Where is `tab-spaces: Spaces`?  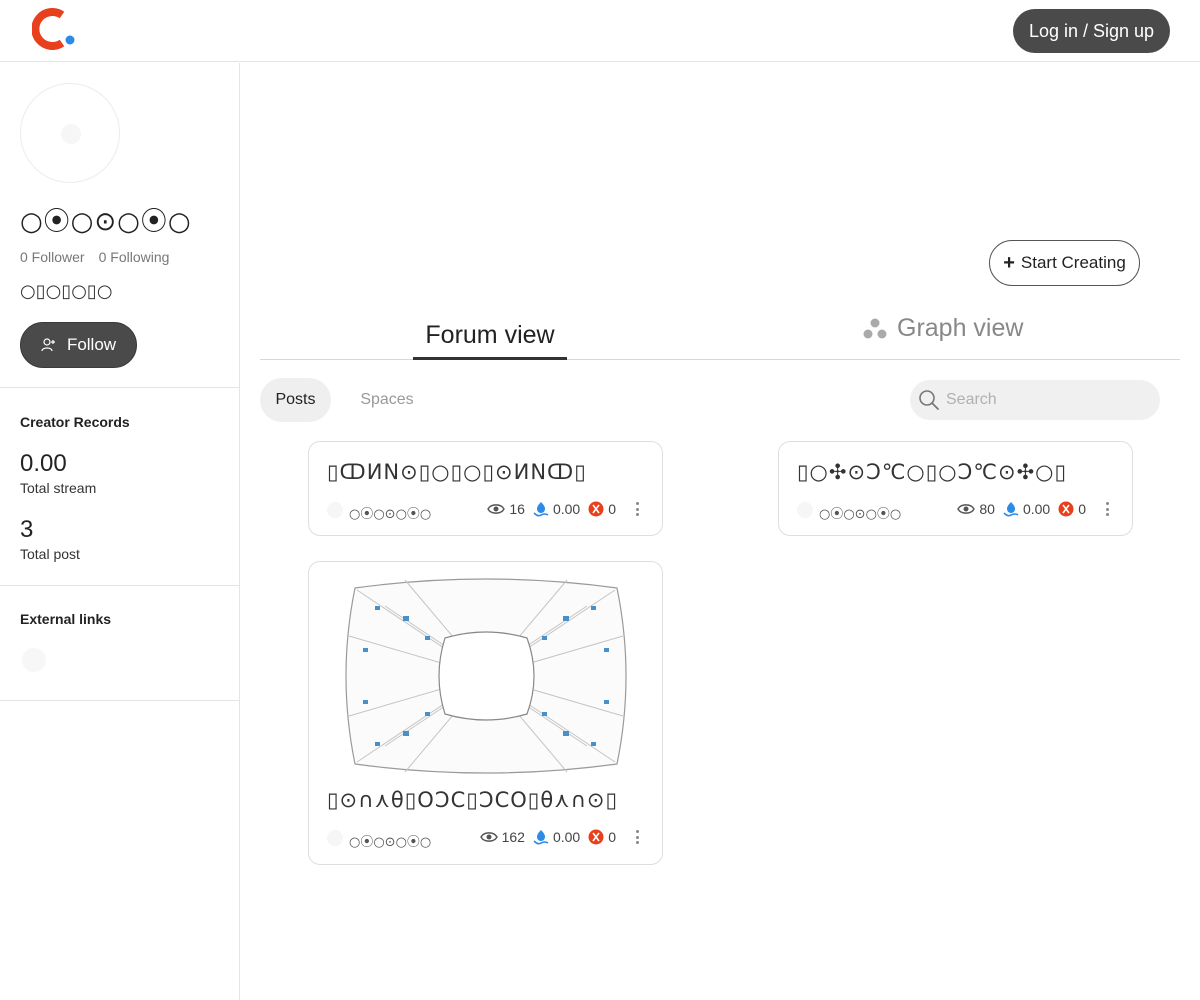 tab-spaces: Spaces is located at coordinates (387, 400).